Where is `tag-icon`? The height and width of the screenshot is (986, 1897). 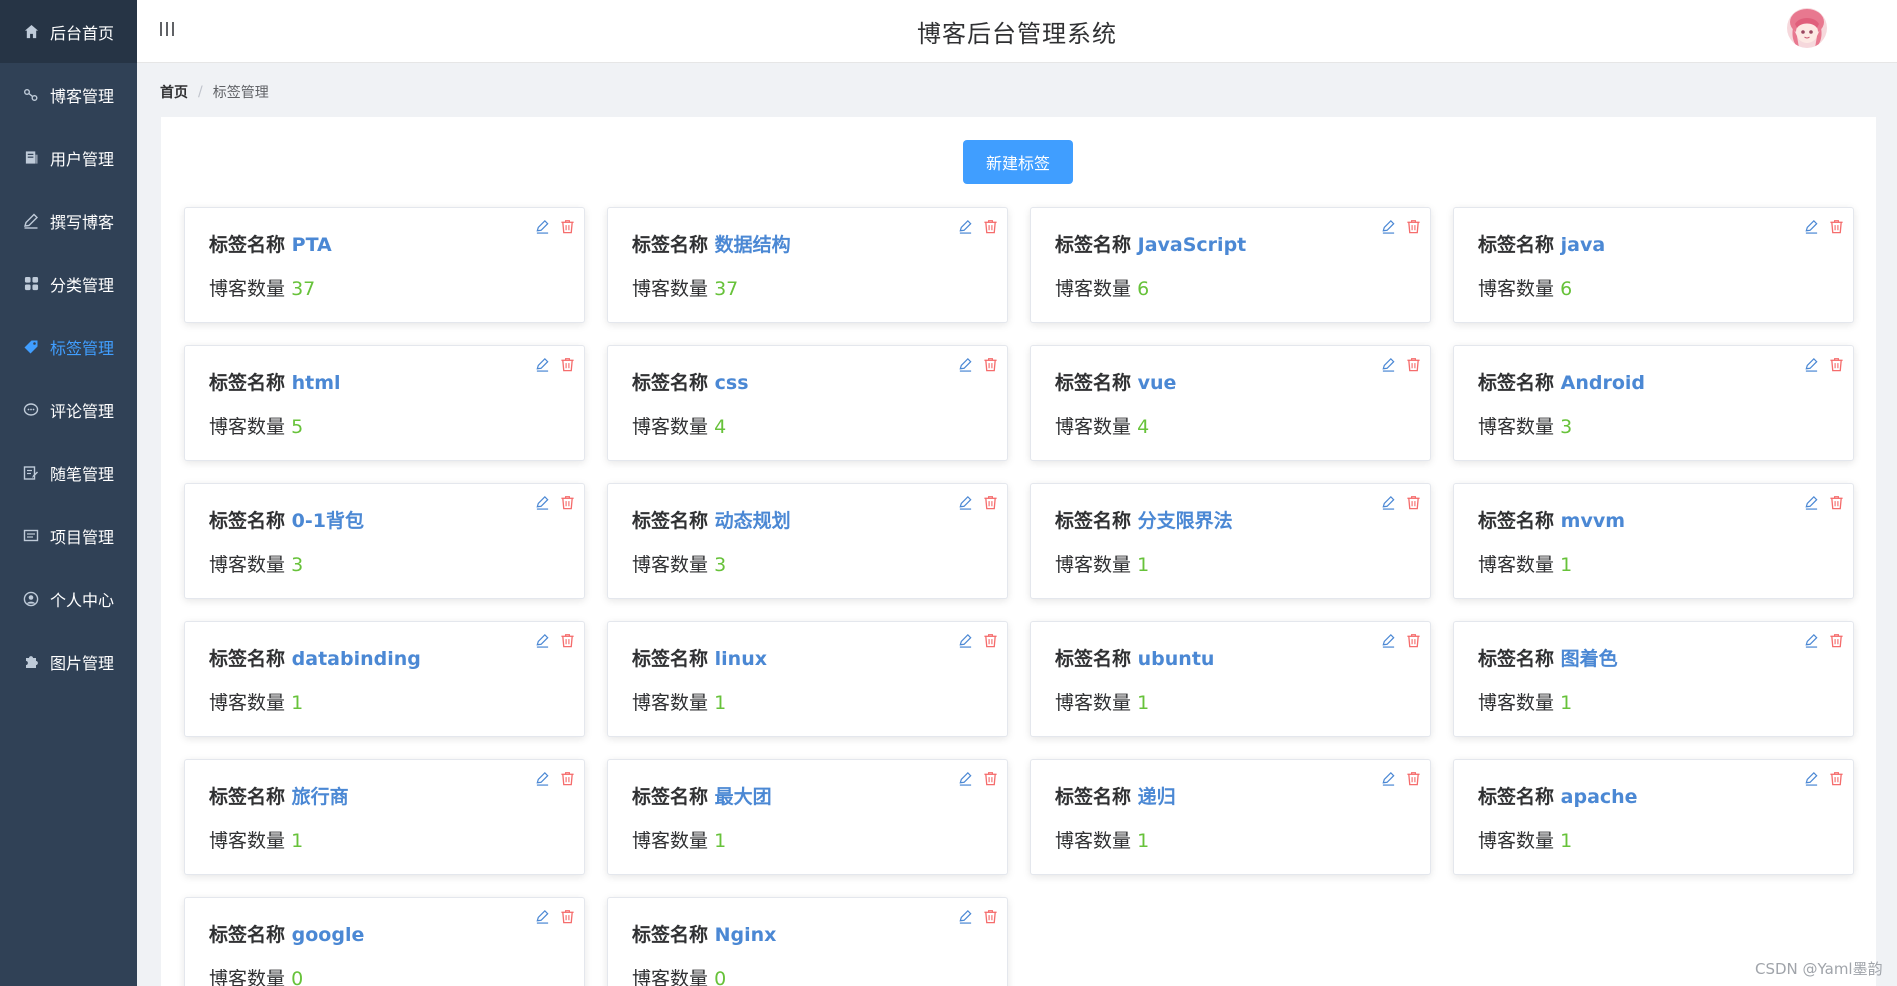 tag-icon is located at coordinates (31, 347).